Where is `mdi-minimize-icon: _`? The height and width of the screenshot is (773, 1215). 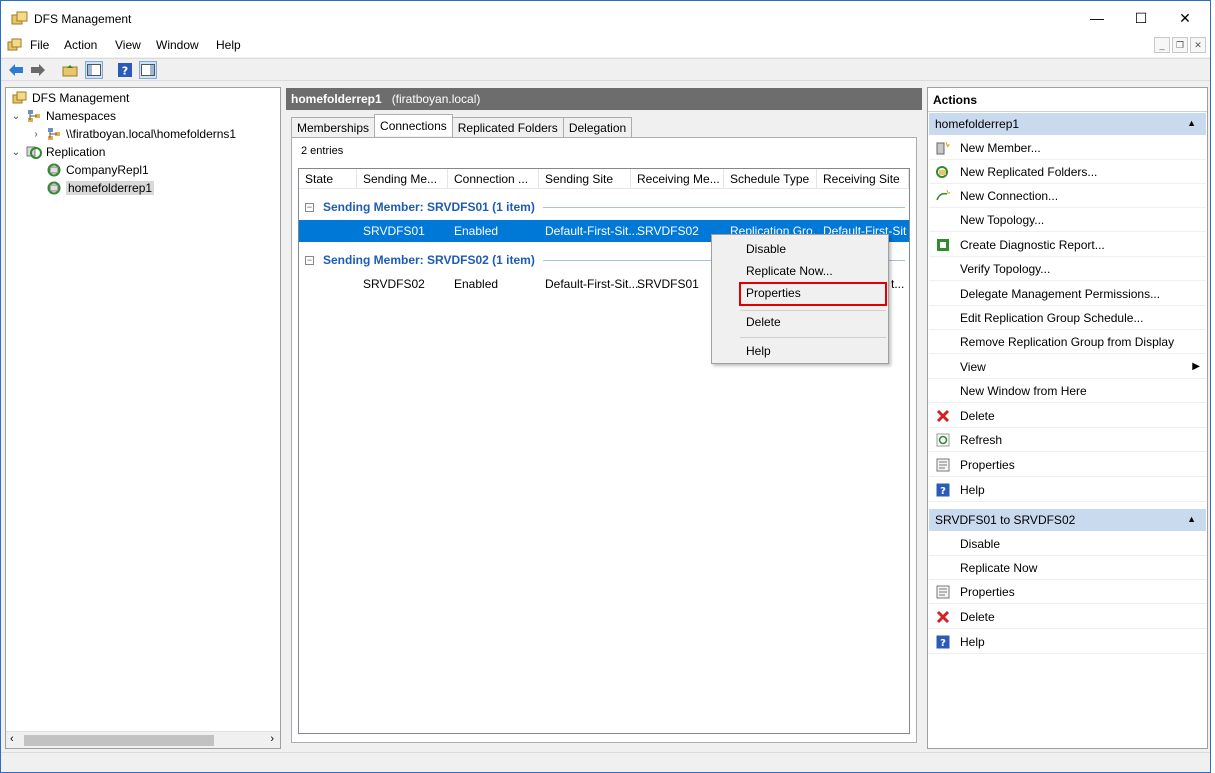 mdi-minimize-icon: _ is located at coordinates (1162, 45).